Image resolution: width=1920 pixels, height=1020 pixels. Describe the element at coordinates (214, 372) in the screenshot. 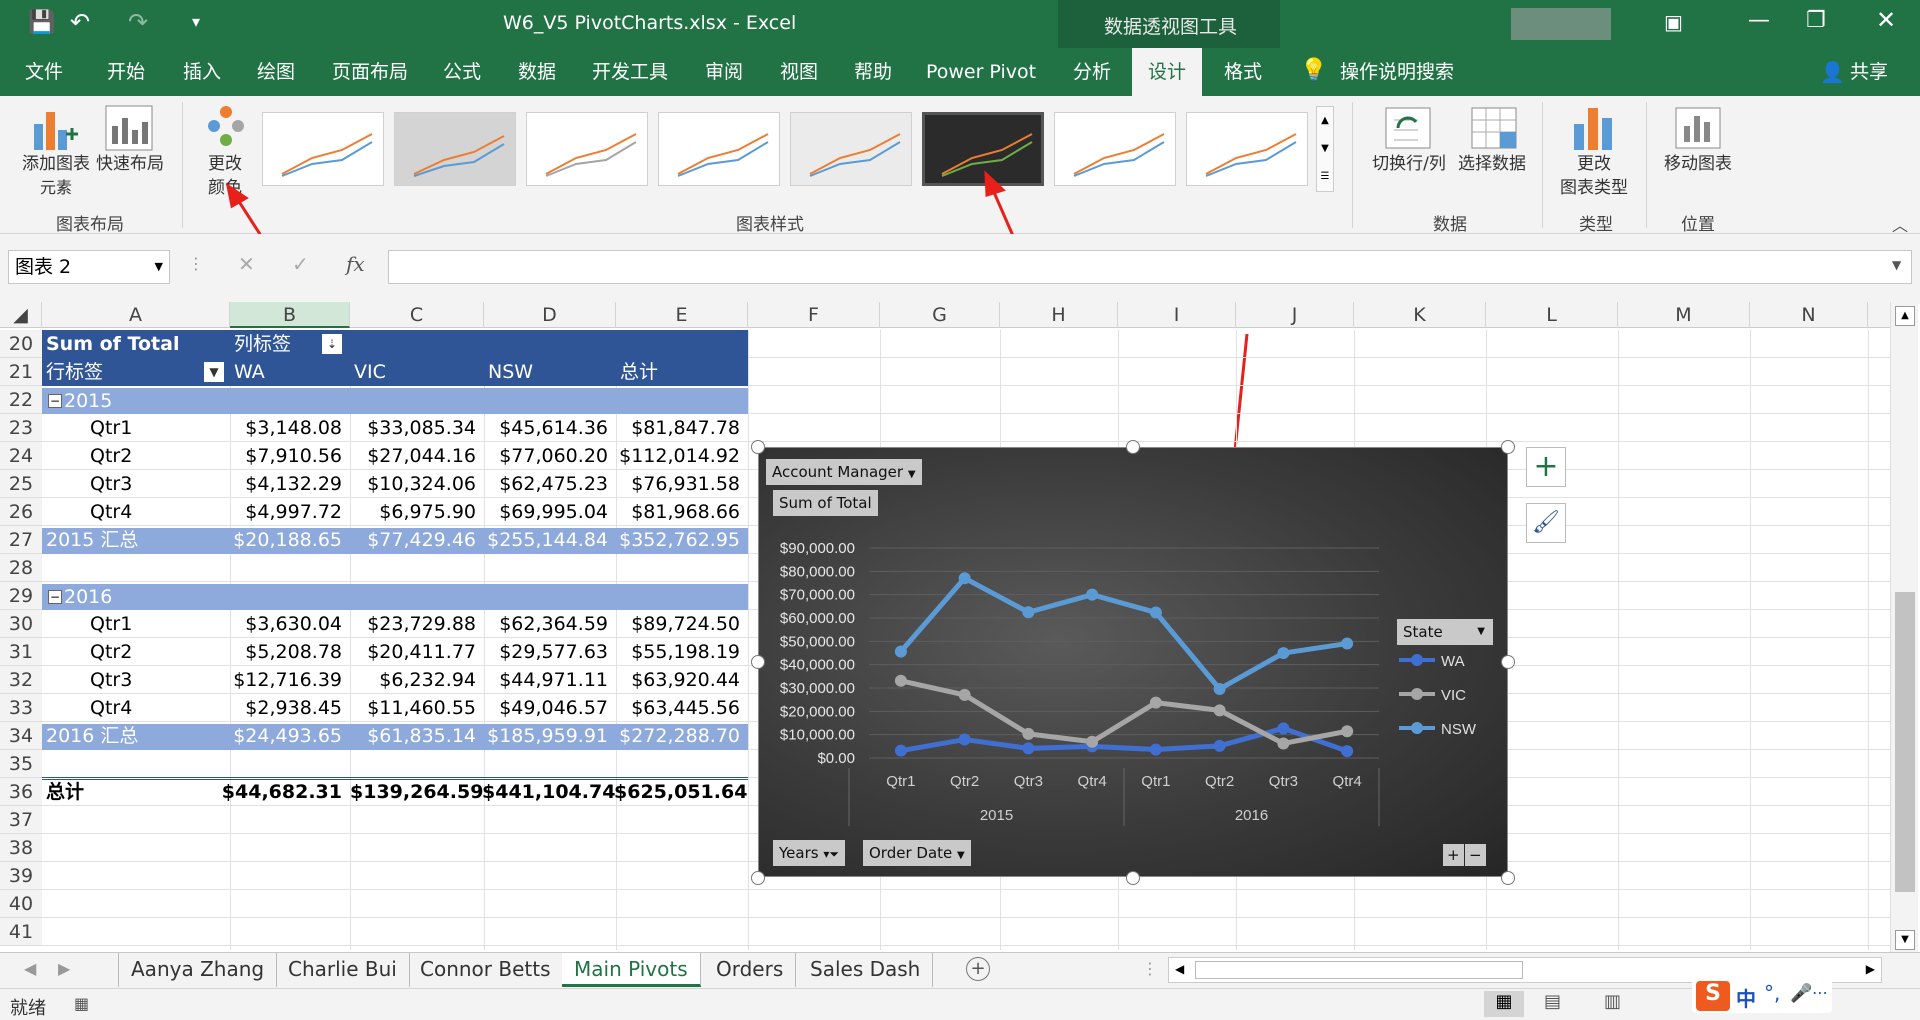

I see `row-labels-filter-icon: ▼` at that location.